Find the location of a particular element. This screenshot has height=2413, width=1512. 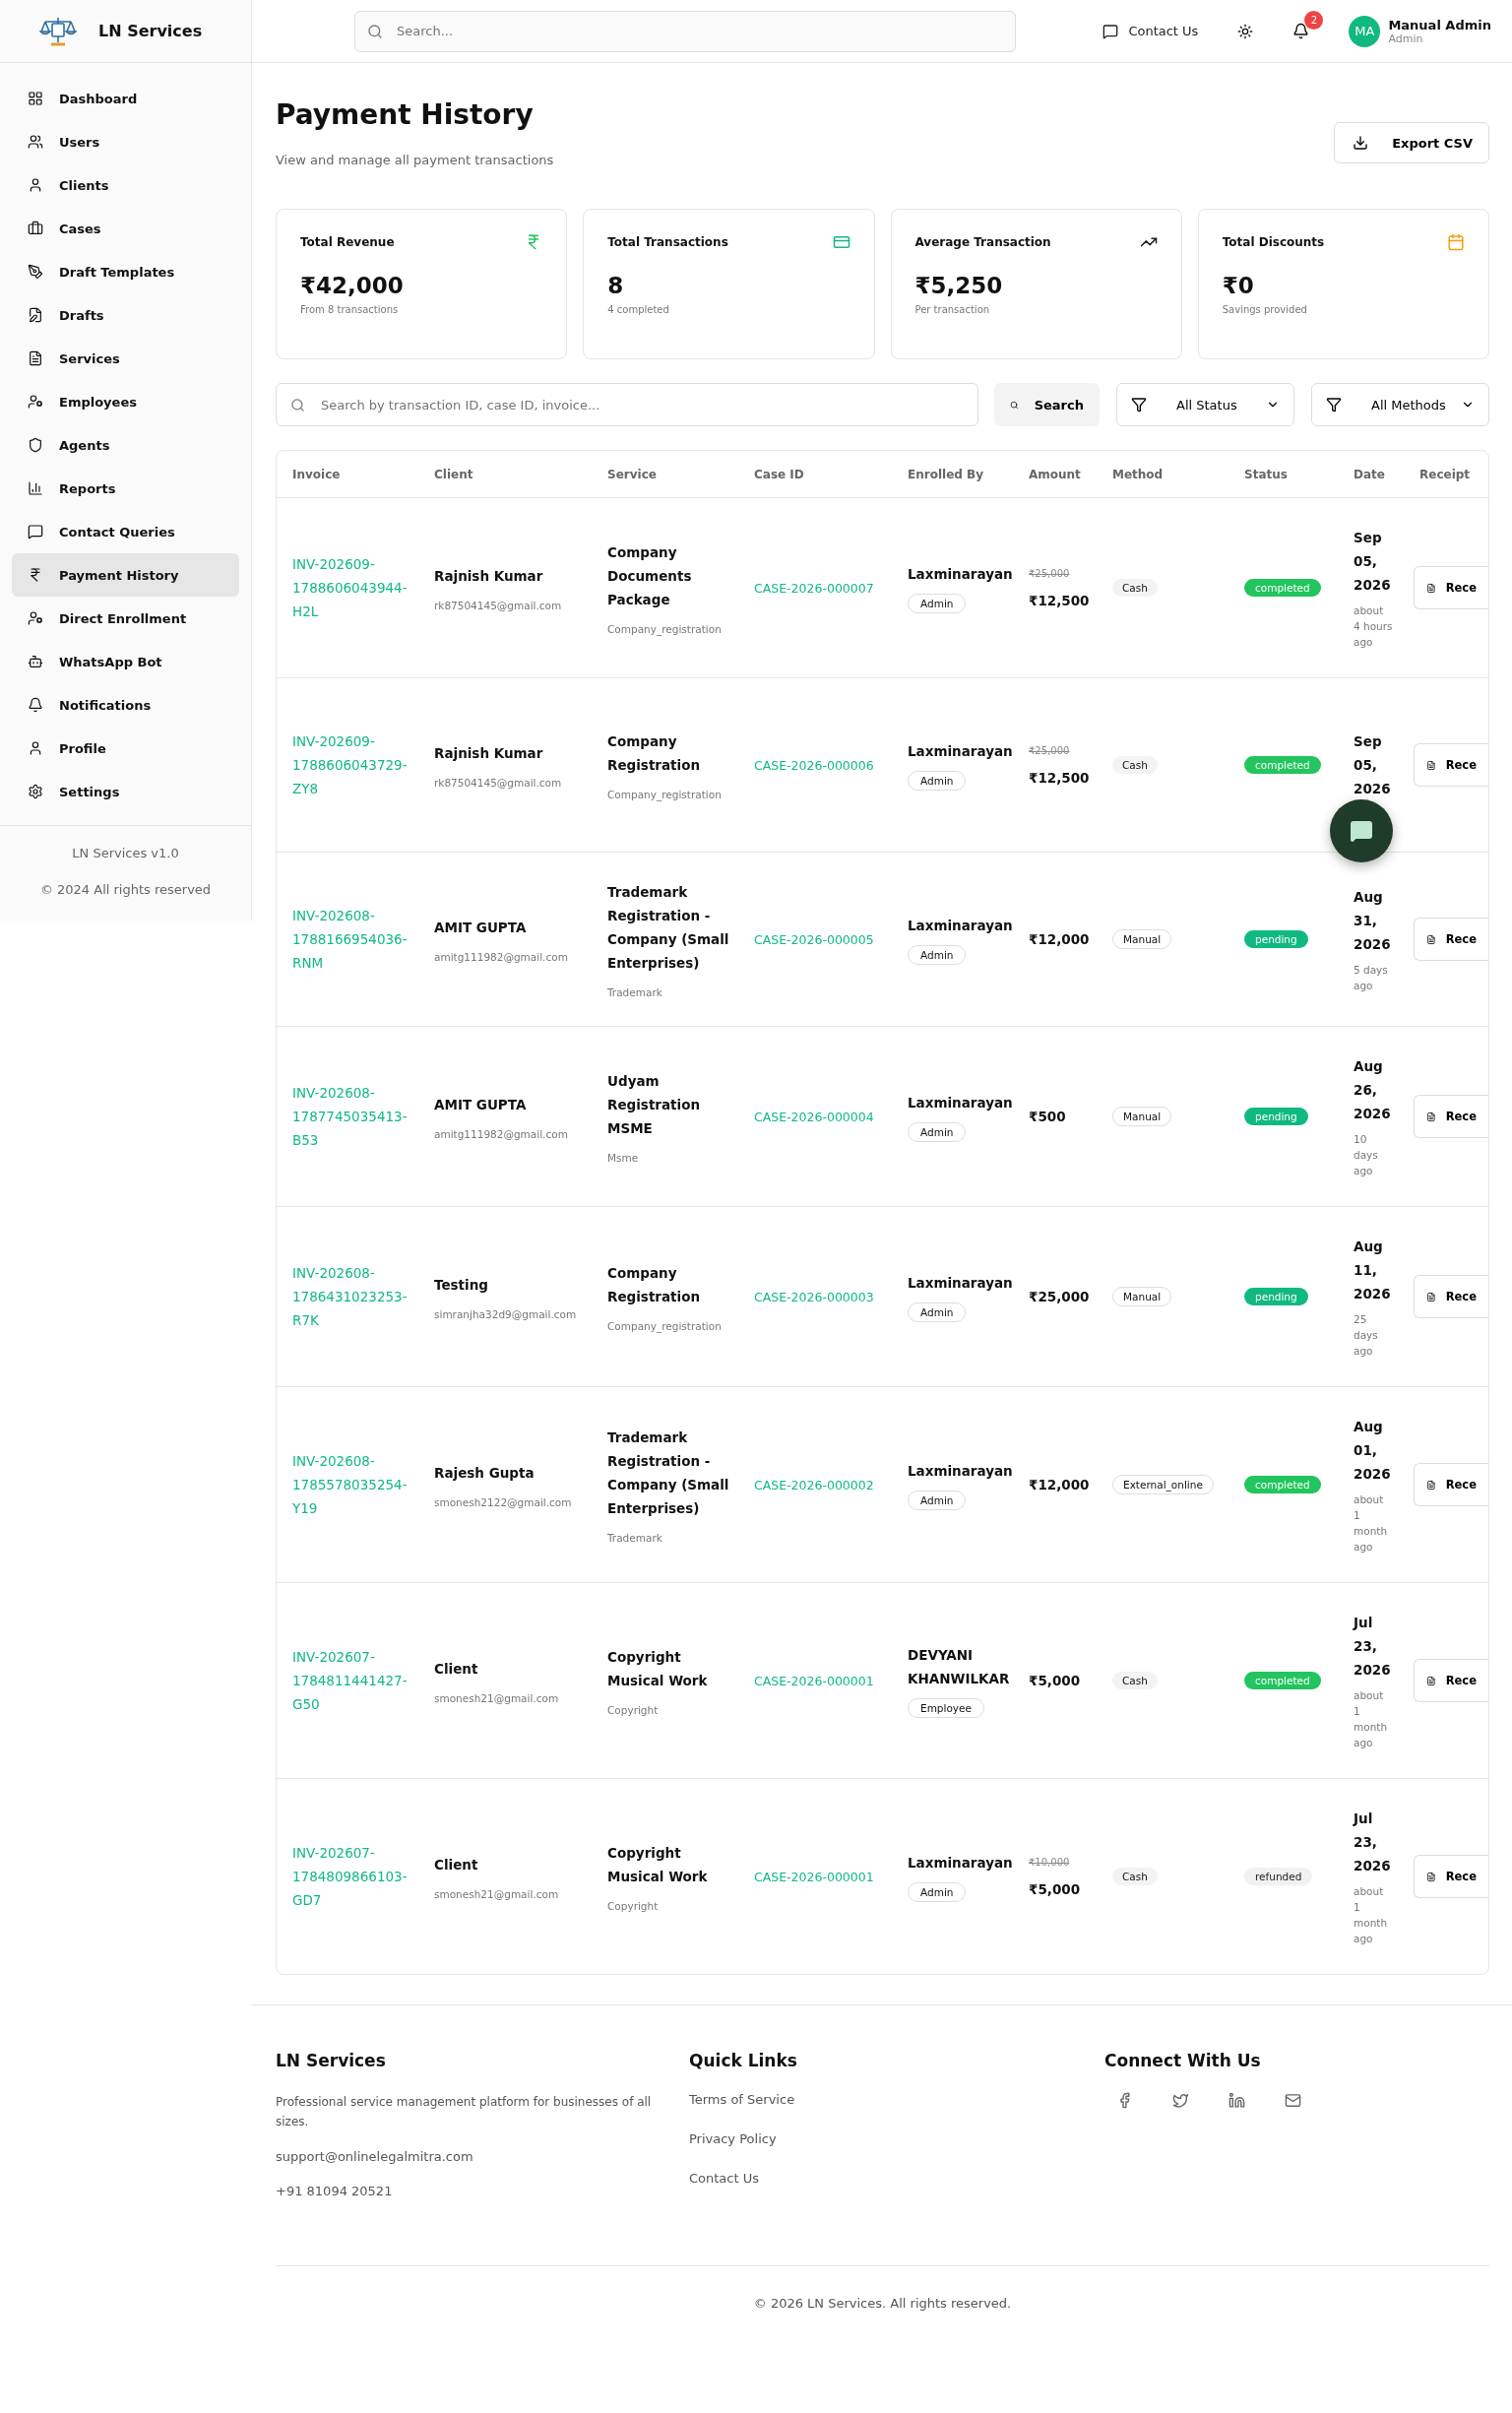

theme-toggle-icon is located at coordinates (1245, 31).